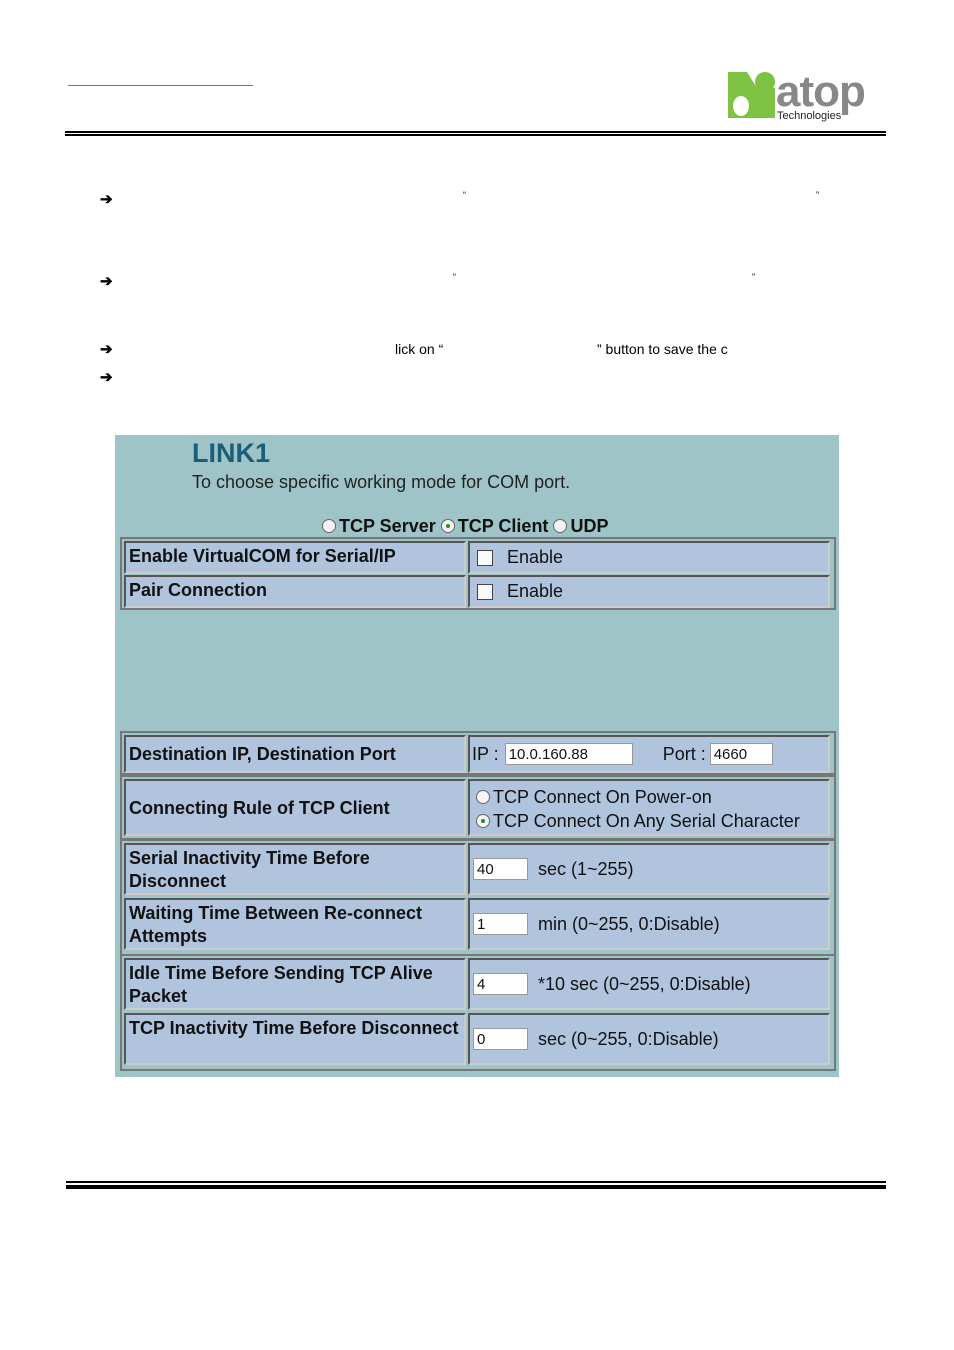 The width and height of the screenshot is (954, 1350). I want to click on waiting-time-input: 1, so click(500, 924).